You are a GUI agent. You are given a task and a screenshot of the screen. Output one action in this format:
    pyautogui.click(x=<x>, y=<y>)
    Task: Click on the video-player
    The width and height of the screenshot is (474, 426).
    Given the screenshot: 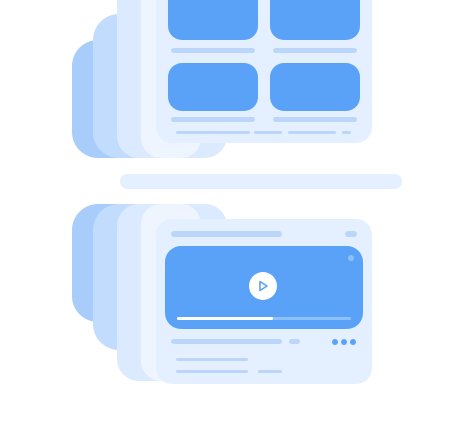 What is the action you would take?
    pyautogui.click(x=264, y=287)
    